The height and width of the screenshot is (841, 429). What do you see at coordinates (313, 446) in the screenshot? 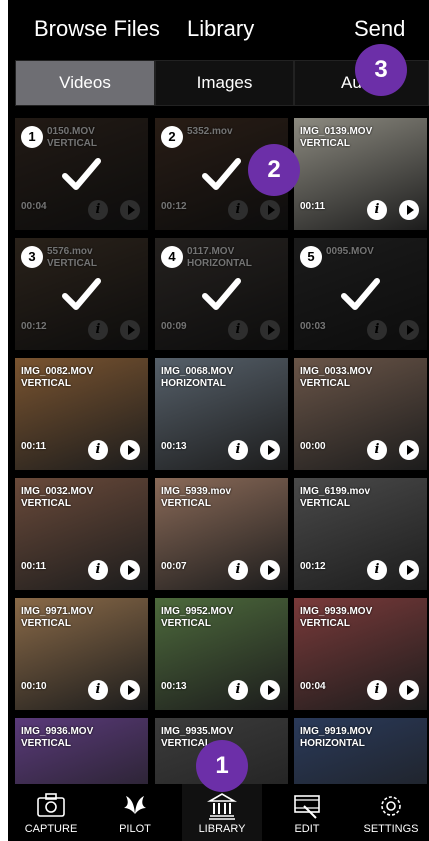
I see `clip-duration: 00:00` at bounding box center [313, 446].